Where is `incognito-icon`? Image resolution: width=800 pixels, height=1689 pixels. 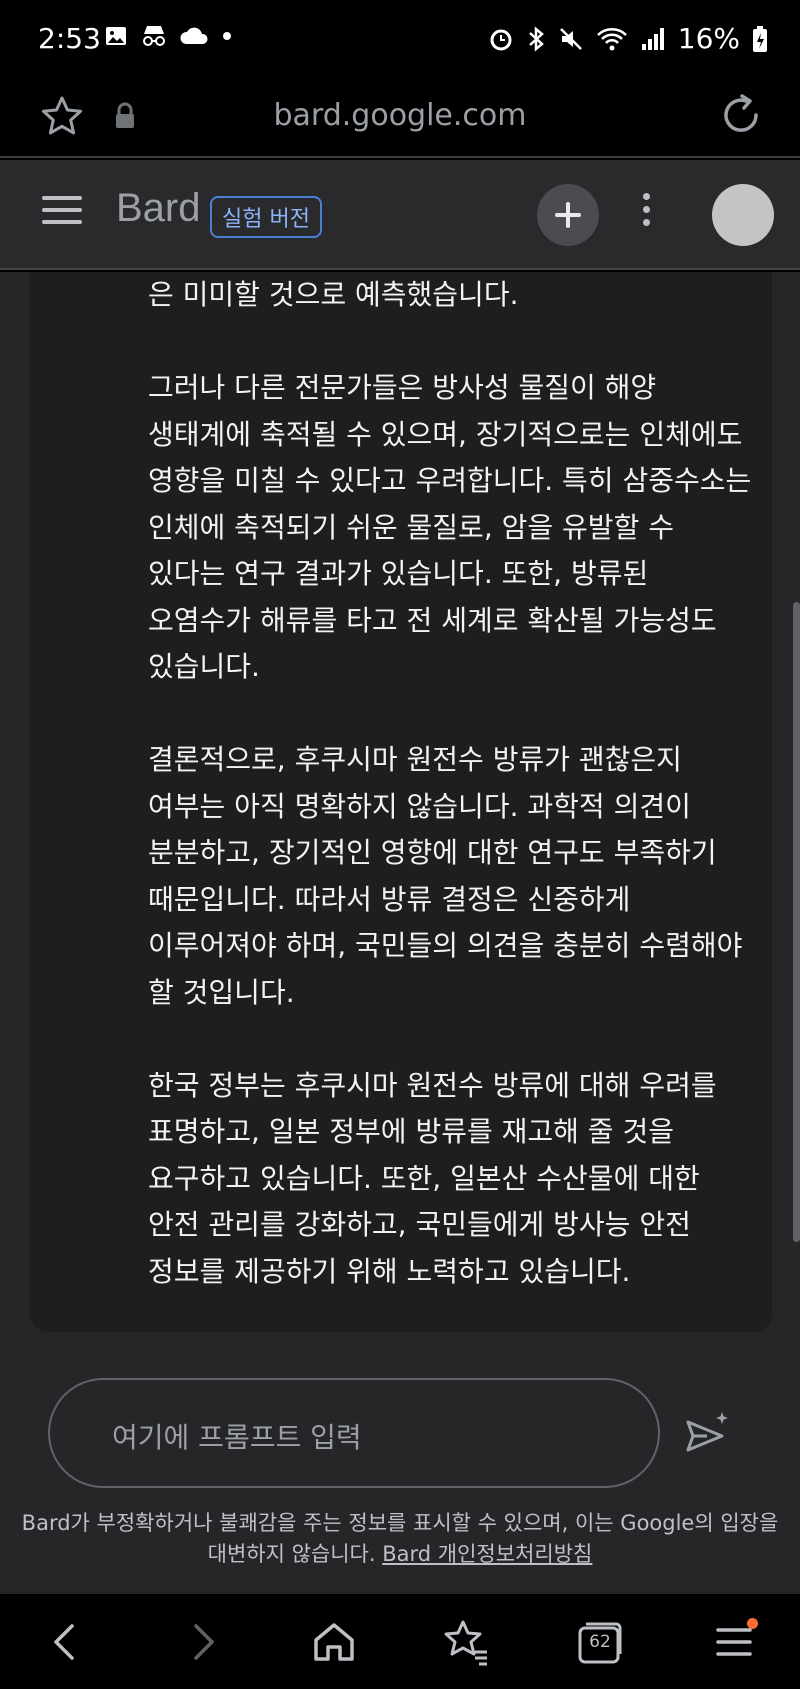 incognito-icon is located at coordinates (154, 36).